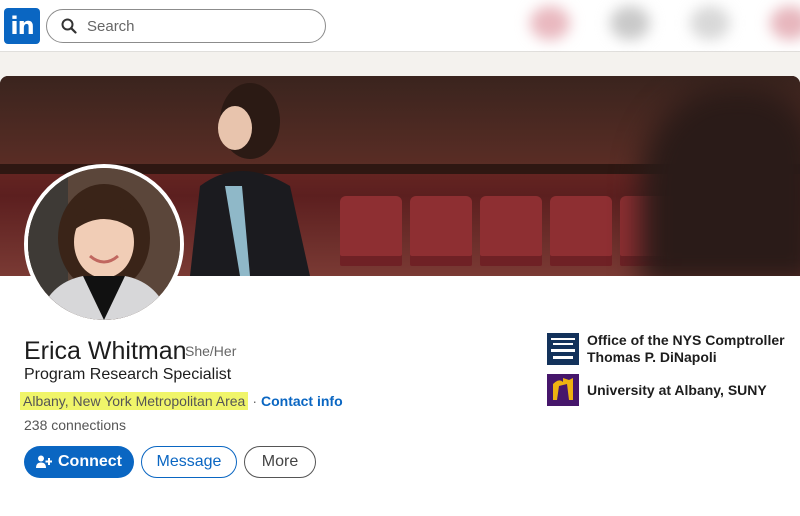  I want to click on add-person-icon, so click(44, 461).